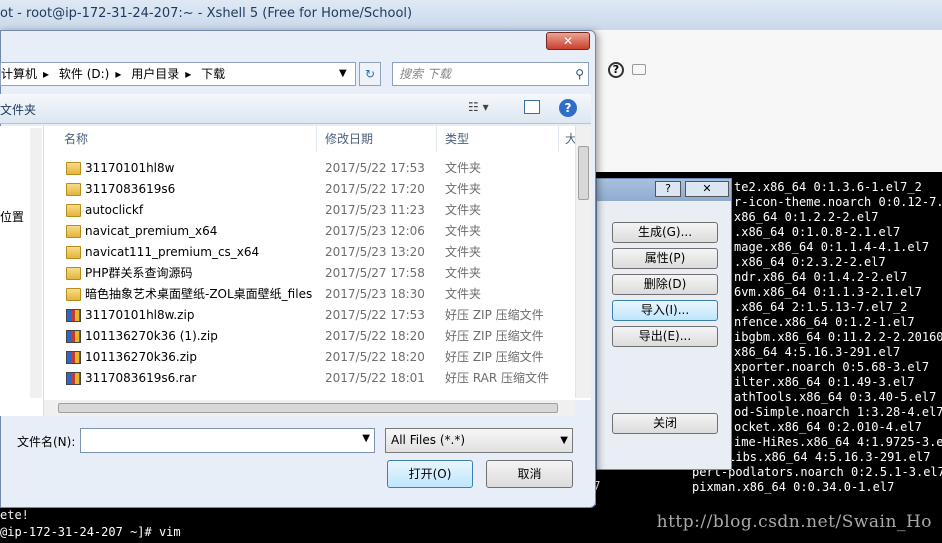 This screenshot has height=543, width=942. I want to click on terminal-prompt: @ip-172-31-24-207 ~]# vim, so click(90, 532).